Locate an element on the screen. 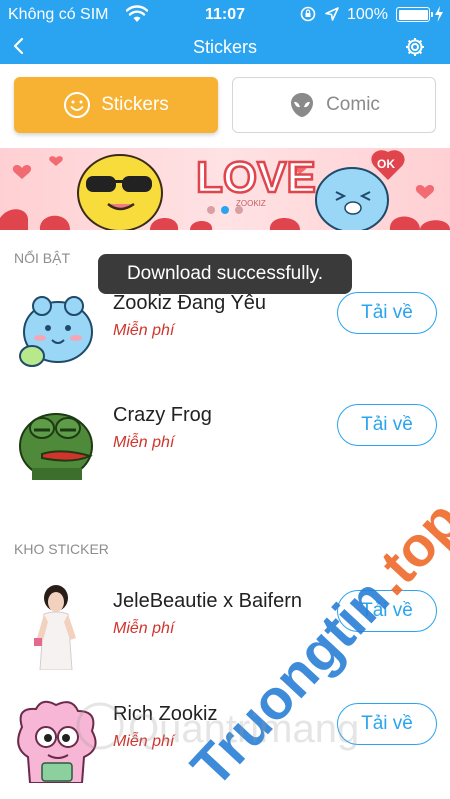 The height and width of the screenshot is (799, 450). banner-badge: OK is located at coordinates (386, 164).